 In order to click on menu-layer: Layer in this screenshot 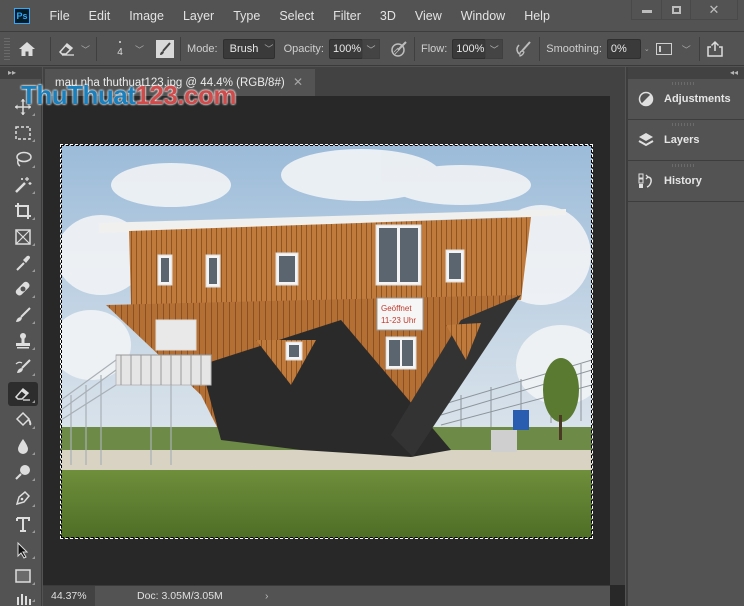, I will do `click(198, 16)`.